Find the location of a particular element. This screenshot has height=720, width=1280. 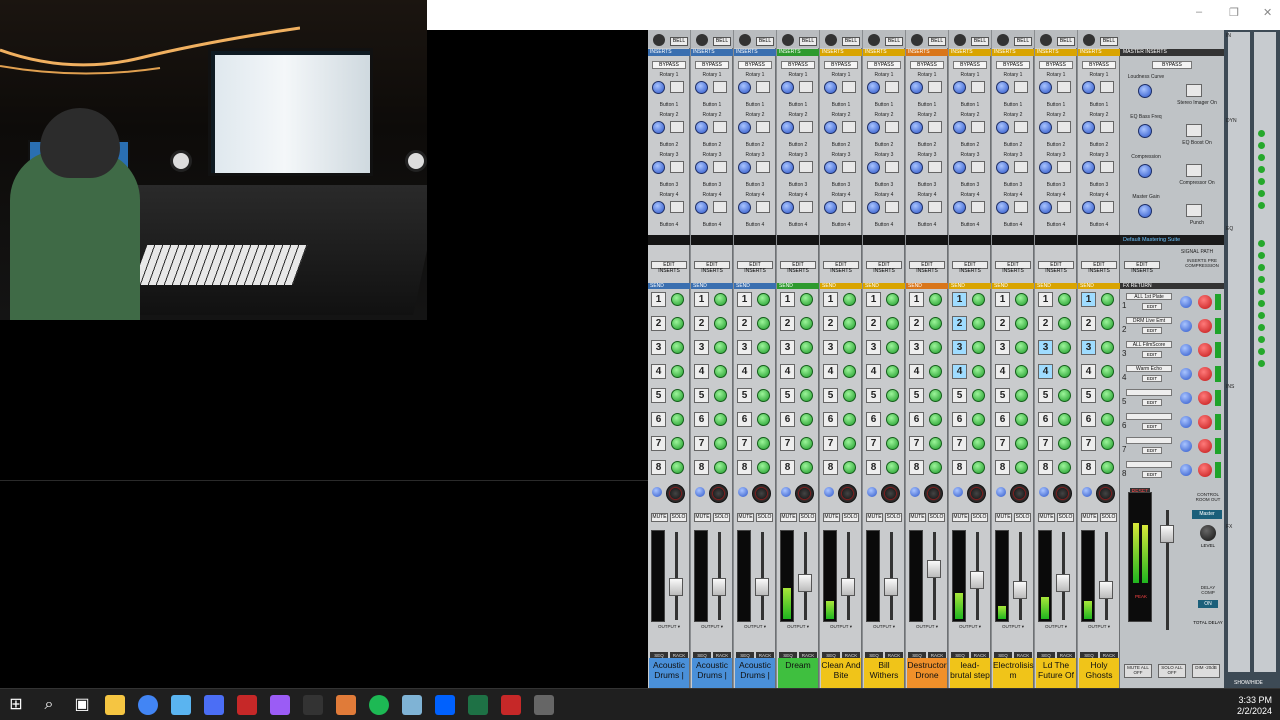

master-edit-inserts-button: EDIT INSERTS is located at coordinates (1142, 267).